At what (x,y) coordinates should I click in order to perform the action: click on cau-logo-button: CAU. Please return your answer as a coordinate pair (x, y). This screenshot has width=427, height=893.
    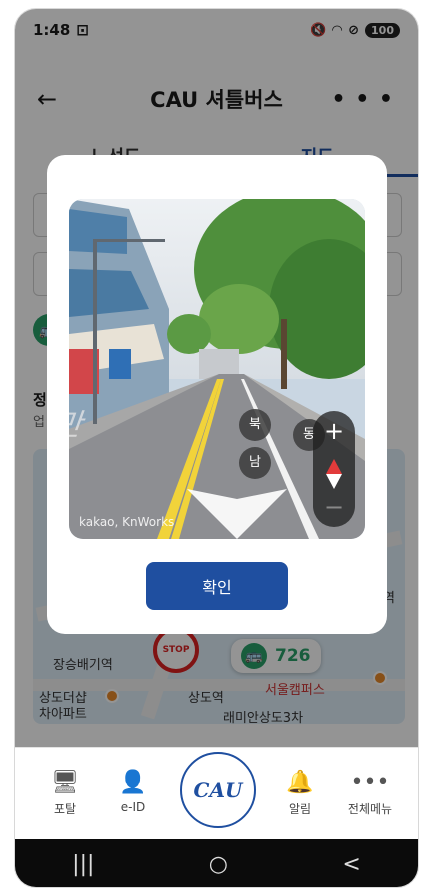
    Looking at the image, I should click on (218, 790).